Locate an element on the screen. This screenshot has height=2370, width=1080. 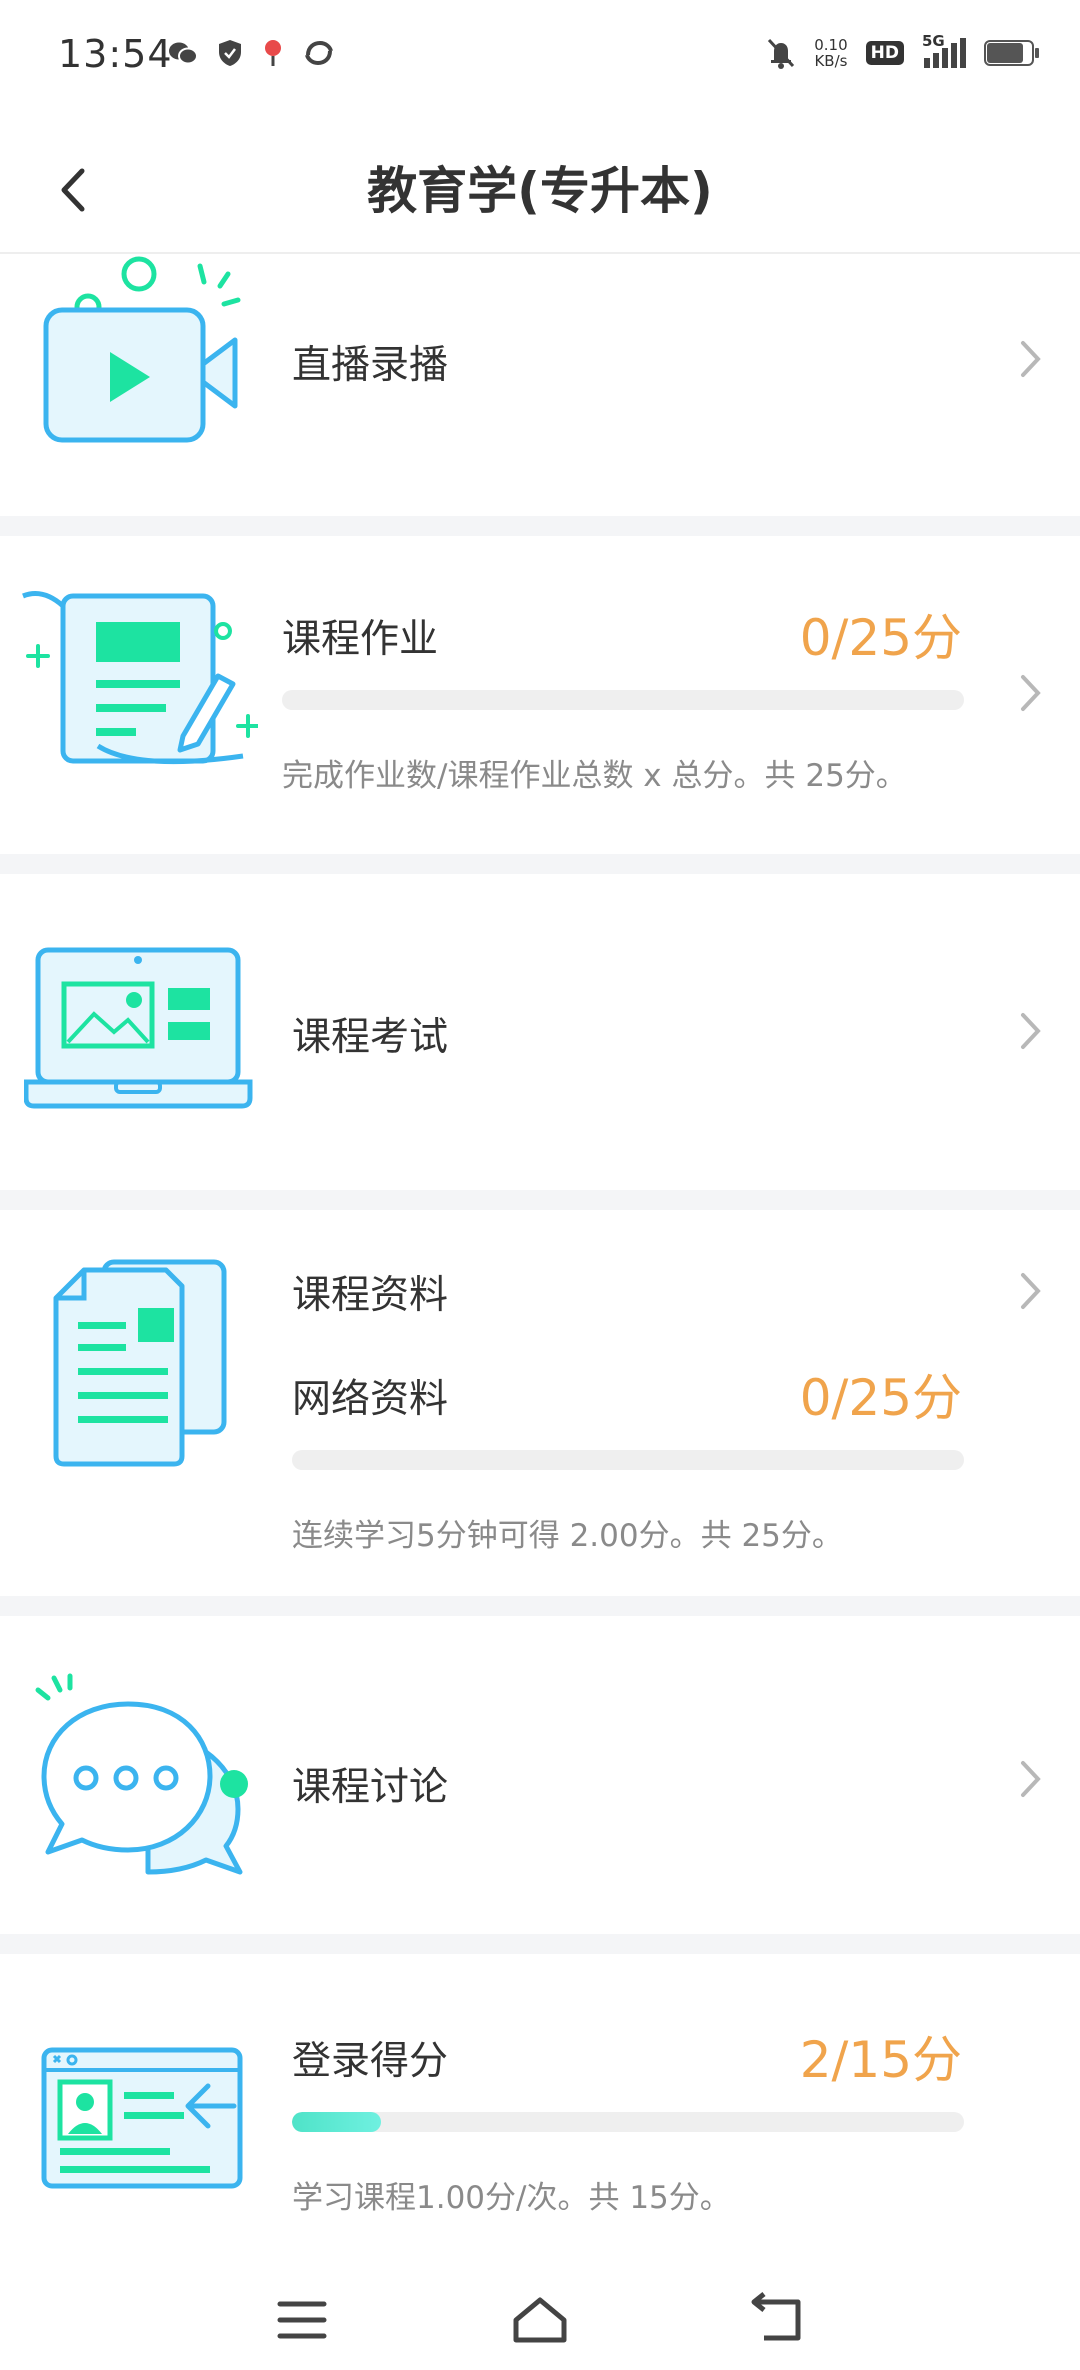
status-bar: 13:54 0.10 KB/s HD 5G is located at coordinates (540, 57).